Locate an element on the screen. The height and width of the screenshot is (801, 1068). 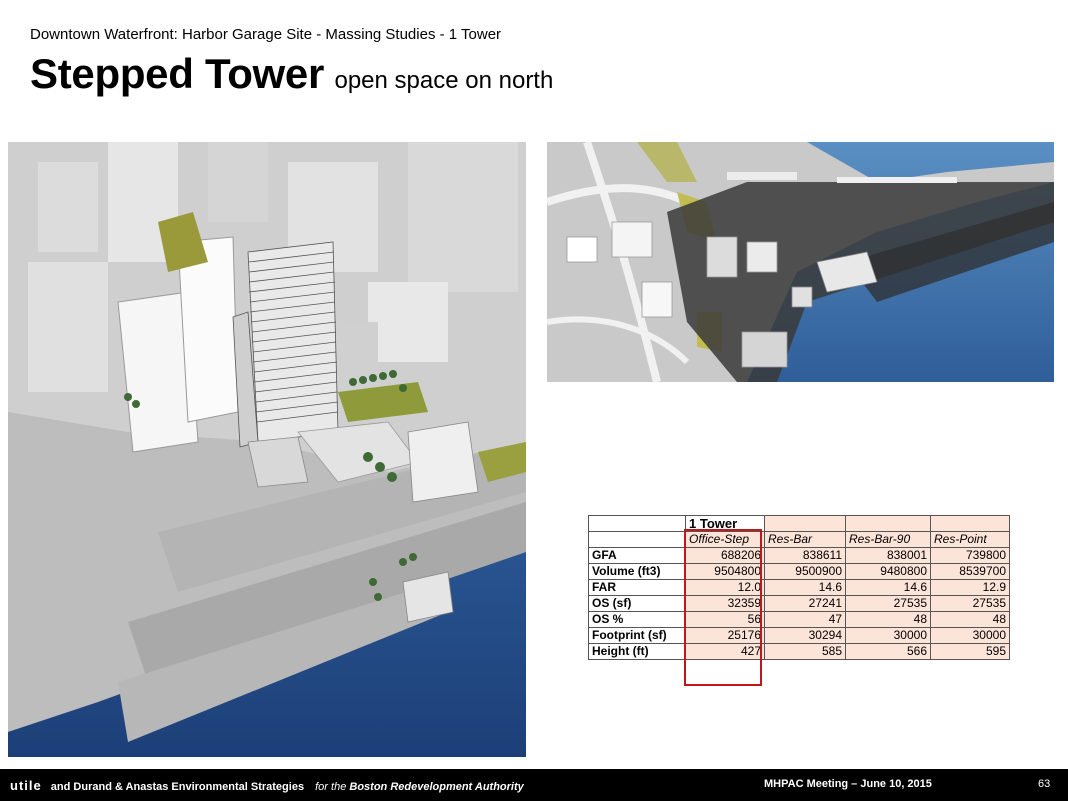
table-row: OS % 56 47 48 48 is located at coordinates (799, 619).